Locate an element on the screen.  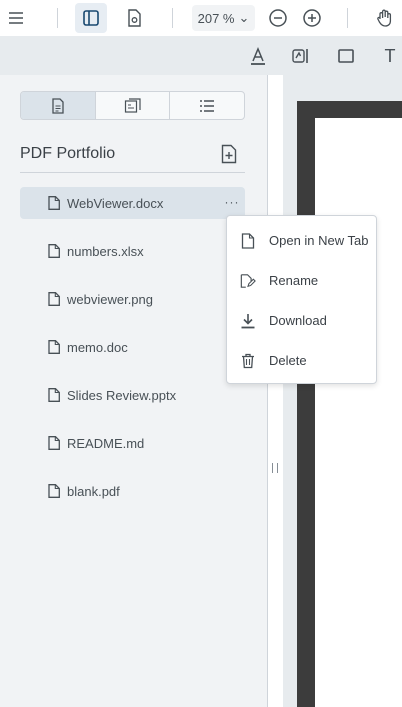
top-toolbar: 207 % ⌄ is located at coordinates (201, 18).